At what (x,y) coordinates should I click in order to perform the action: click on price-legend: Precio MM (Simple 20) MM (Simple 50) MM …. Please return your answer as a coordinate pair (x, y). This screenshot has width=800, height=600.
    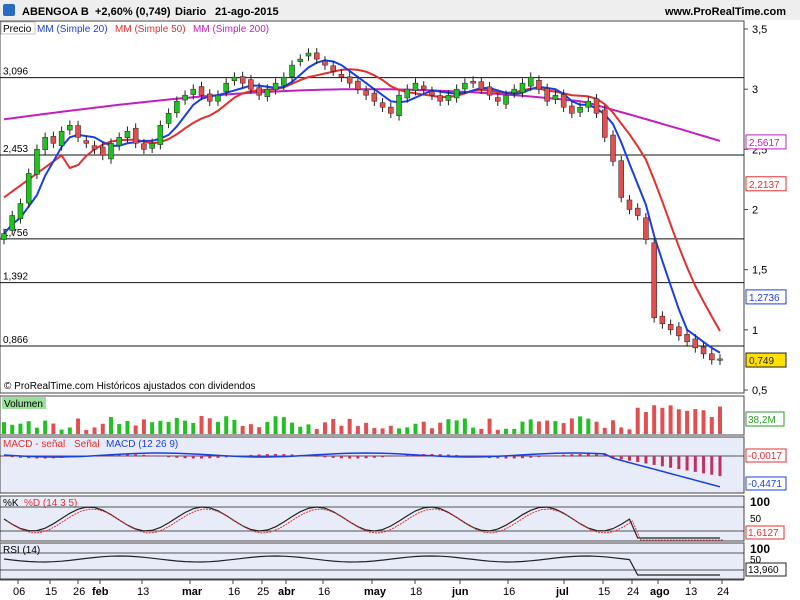
    Looking at the image, I should click on (134, 28).